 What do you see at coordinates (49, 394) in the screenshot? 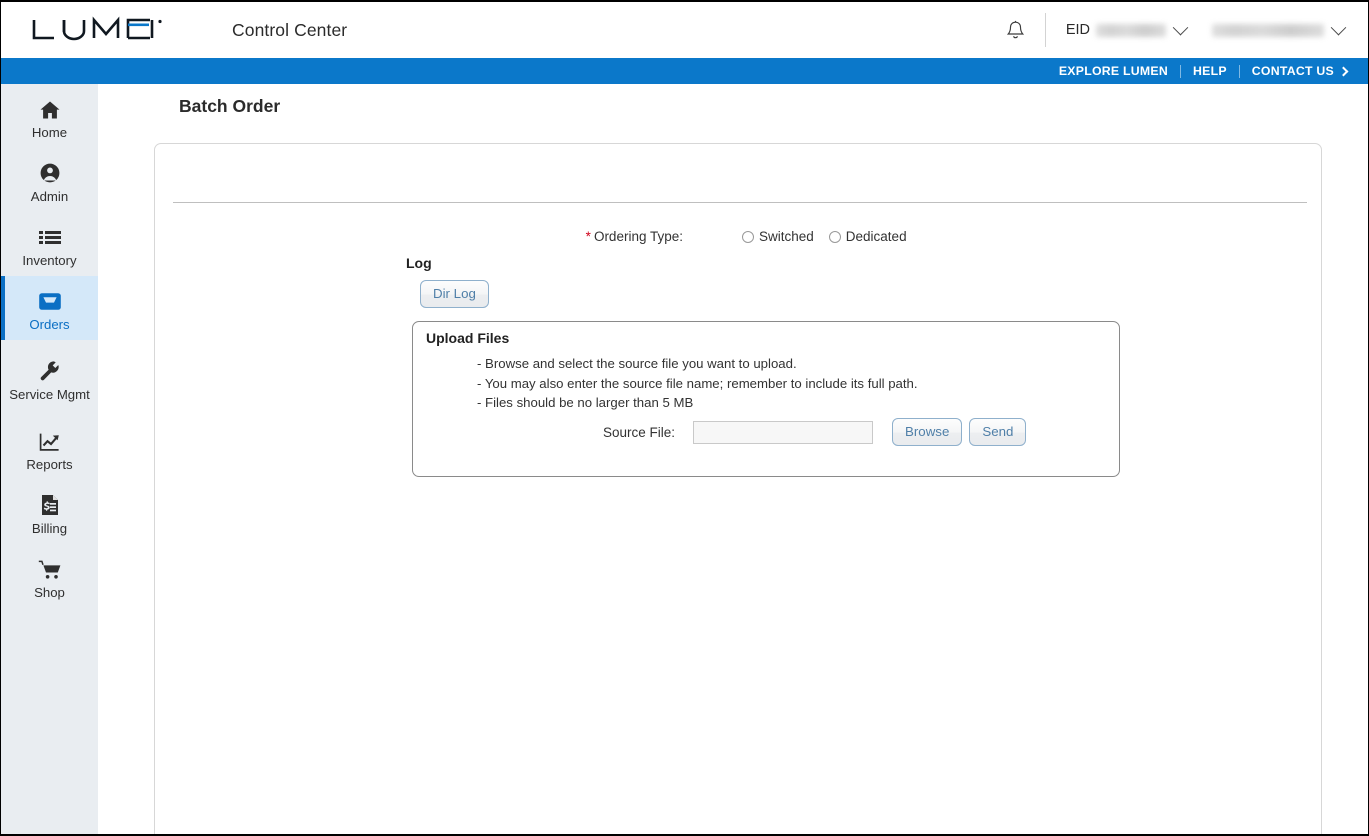
I see `sidebar-item-service-mgmt-label: Service Mgmt` at bounding box center [49, 394].